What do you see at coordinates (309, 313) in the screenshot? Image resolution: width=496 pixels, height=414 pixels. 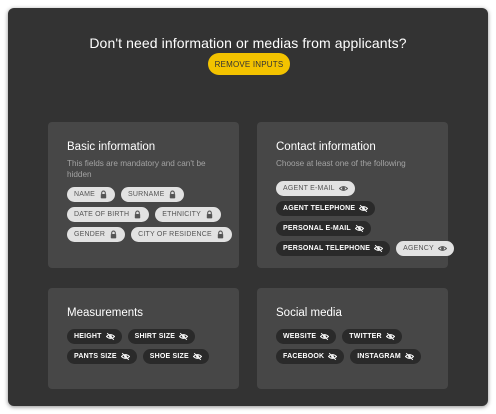 I see `card-title: Social media` at bounding box center [309, 313].